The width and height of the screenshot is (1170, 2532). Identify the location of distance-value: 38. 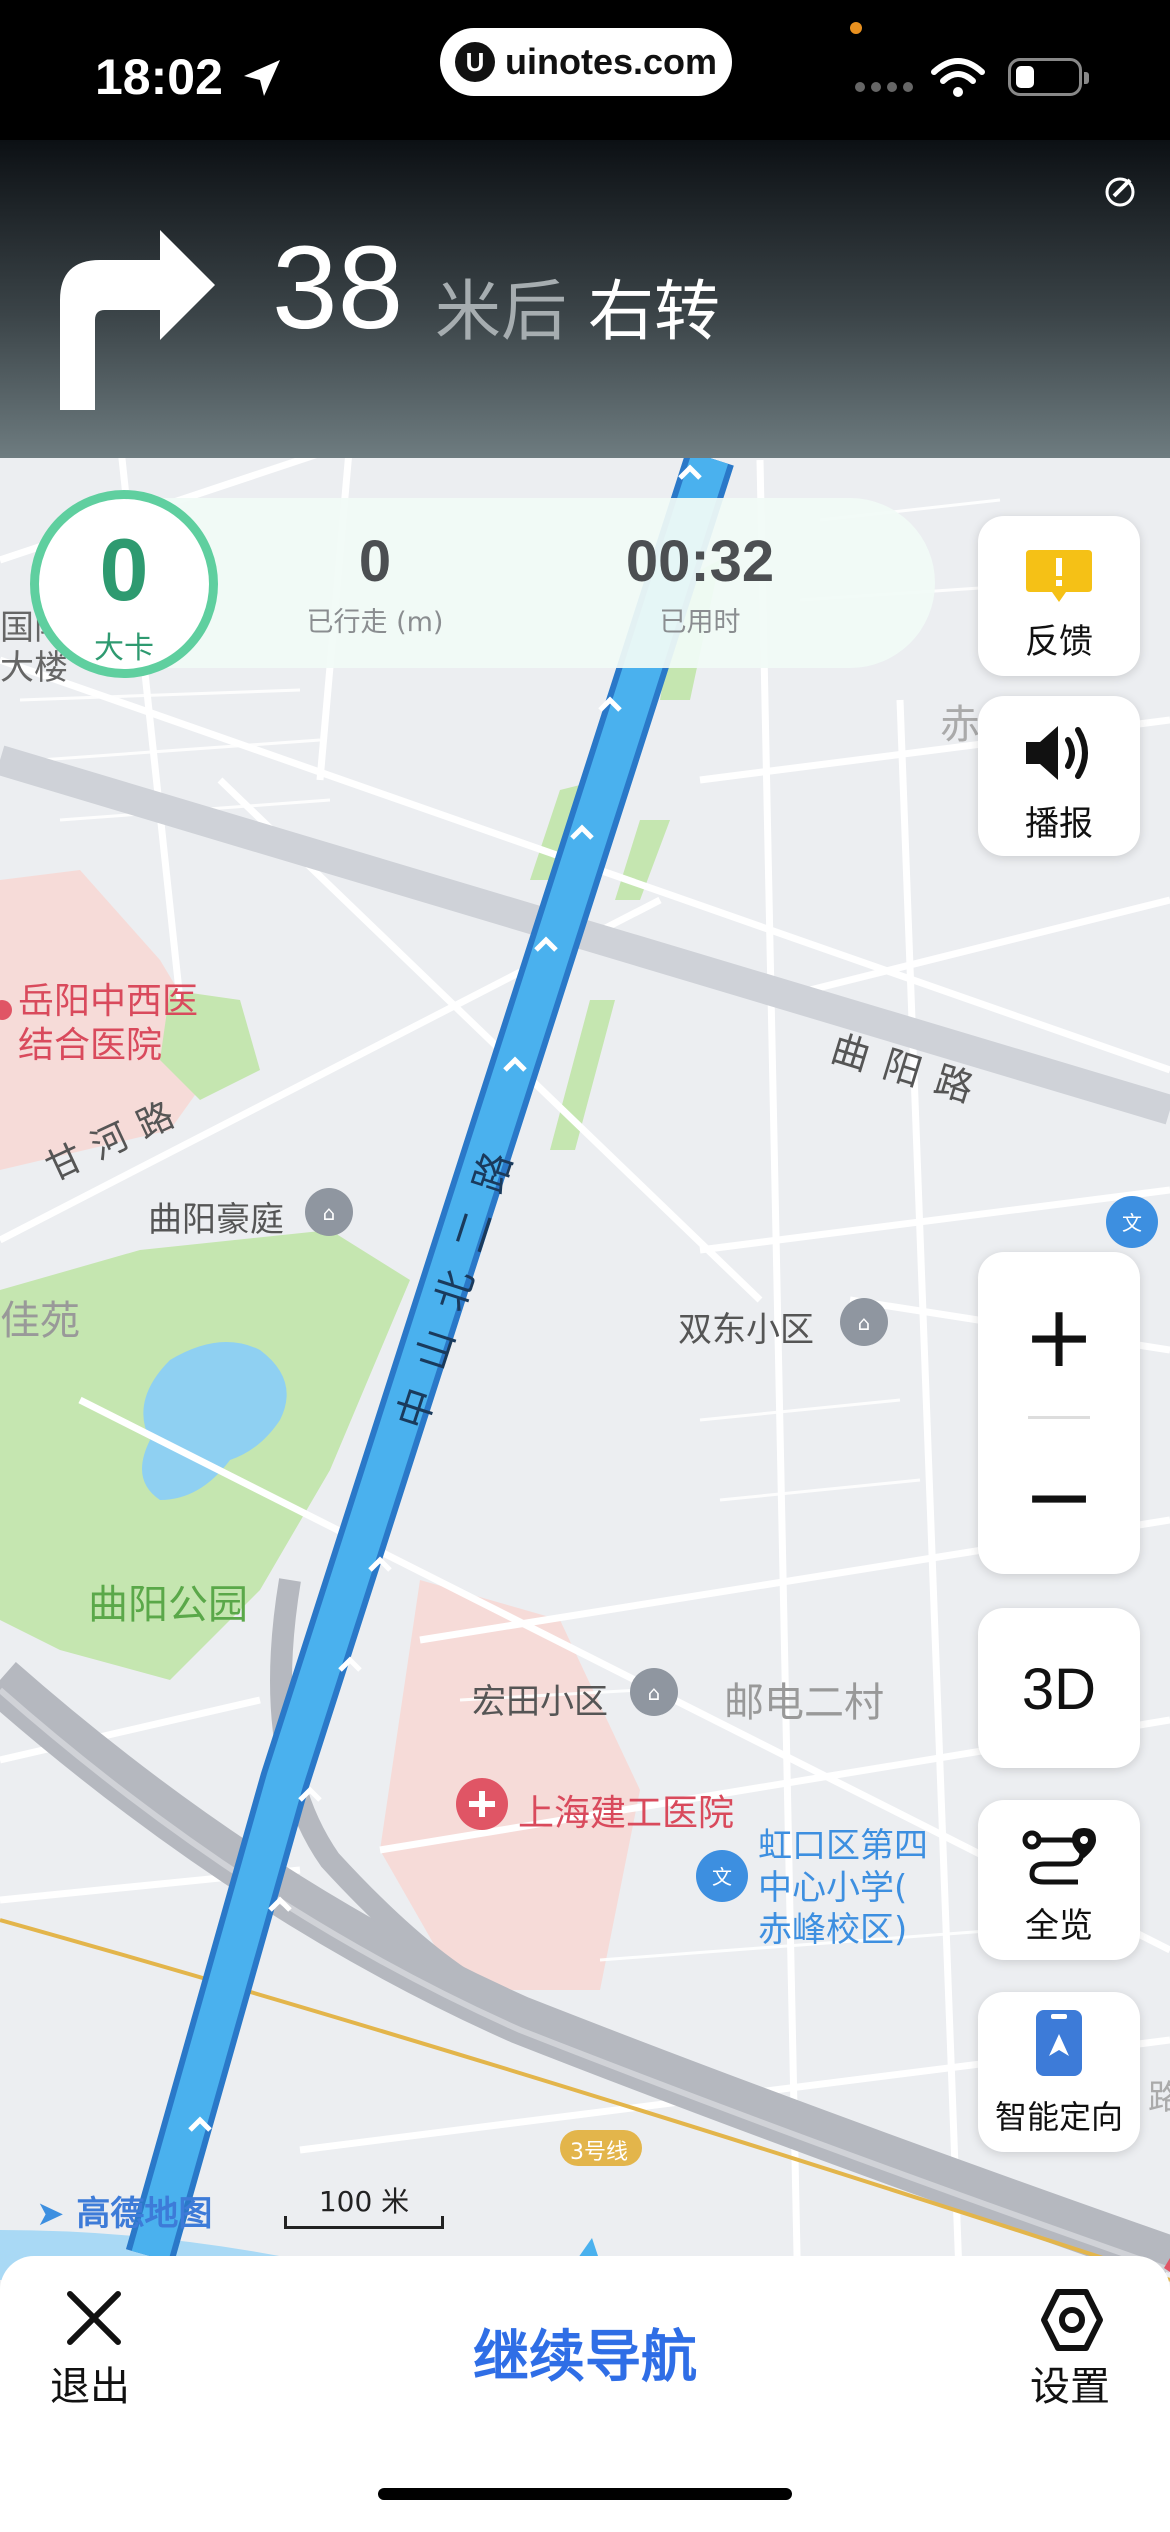
(338, 288).